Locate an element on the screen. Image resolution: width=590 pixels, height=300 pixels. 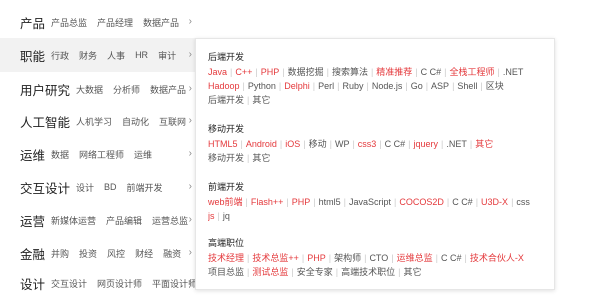
category-sub-link: 融资 is located at coordinates (172, 253).